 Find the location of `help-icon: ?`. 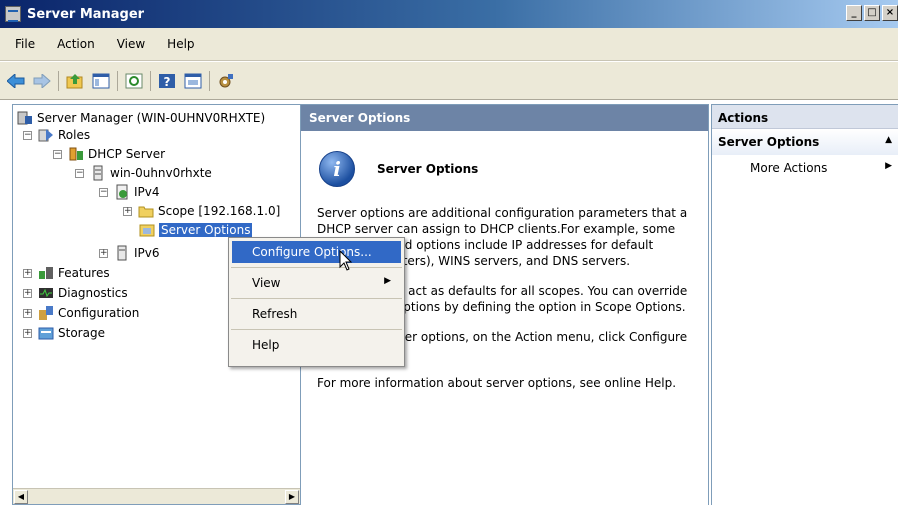

help-icon: ? is located at coordinates (167, 81).